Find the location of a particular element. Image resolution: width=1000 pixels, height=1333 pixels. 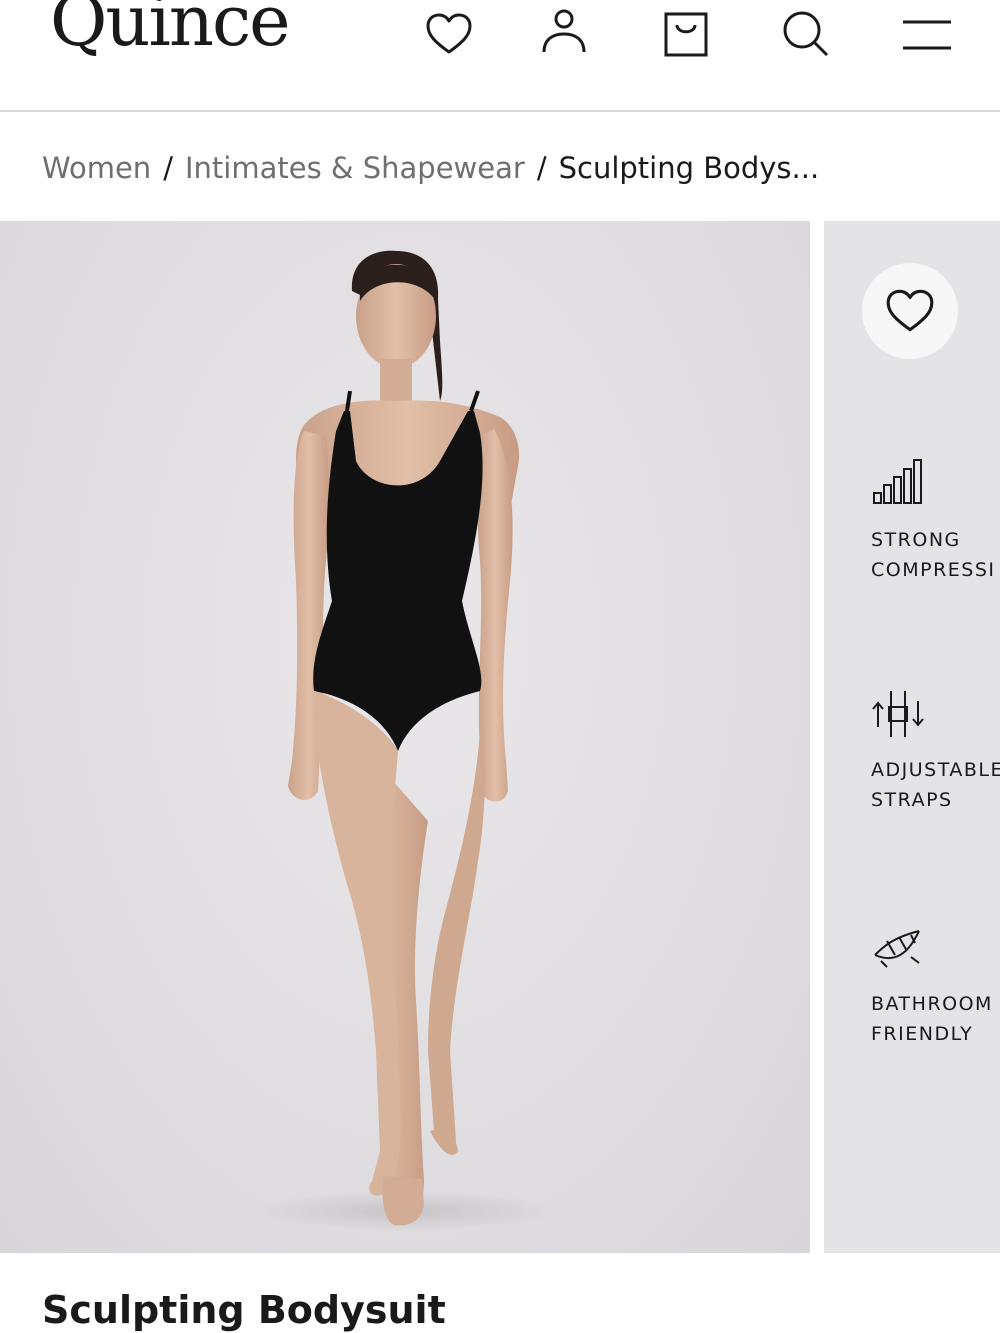

product-title: Sculpting Bodysuit is located at coordinates (244, 1310).